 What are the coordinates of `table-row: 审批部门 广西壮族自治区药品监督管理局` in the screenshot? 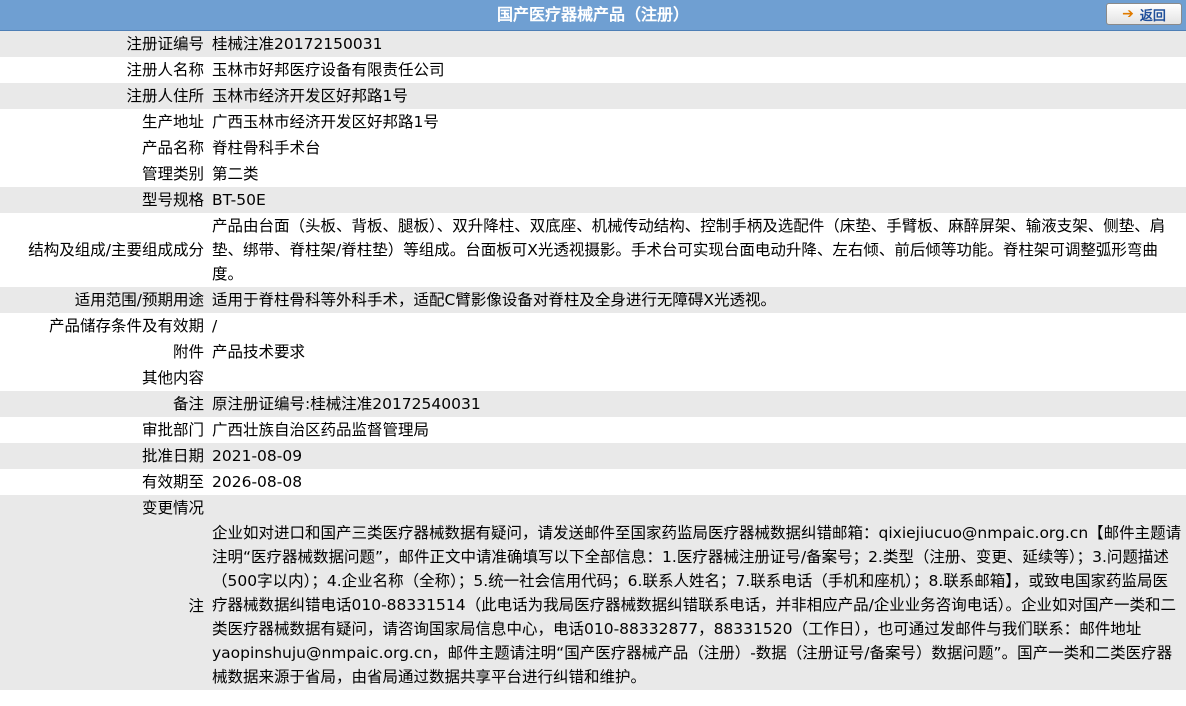 It's located at (593, 430).